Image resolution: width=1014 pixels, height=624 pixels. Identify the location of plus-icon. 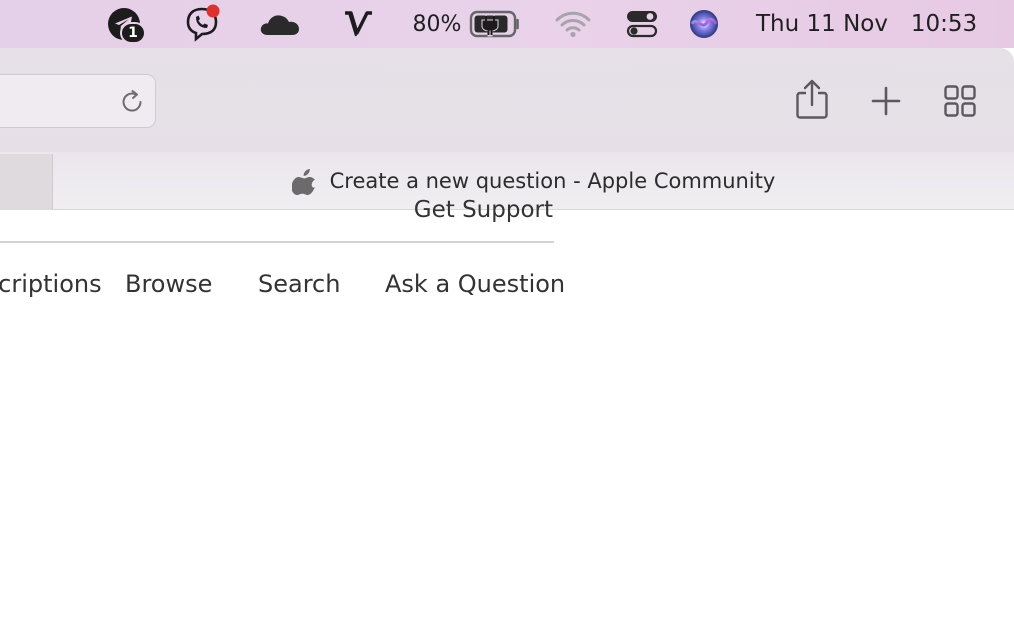
(886, 101).